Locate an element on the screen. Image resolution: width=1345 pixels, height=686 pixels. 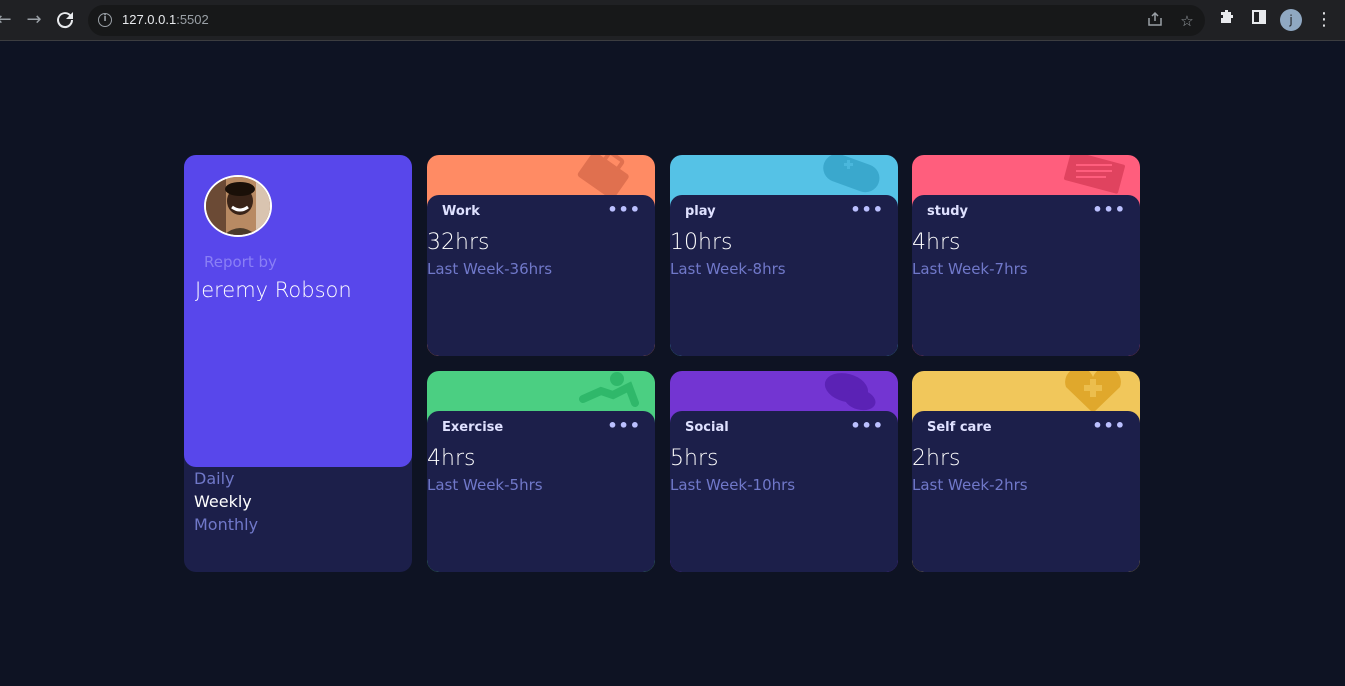
card-play: play ••• 10hrs Last Week-8hrs is located at coordinates (784, 255).